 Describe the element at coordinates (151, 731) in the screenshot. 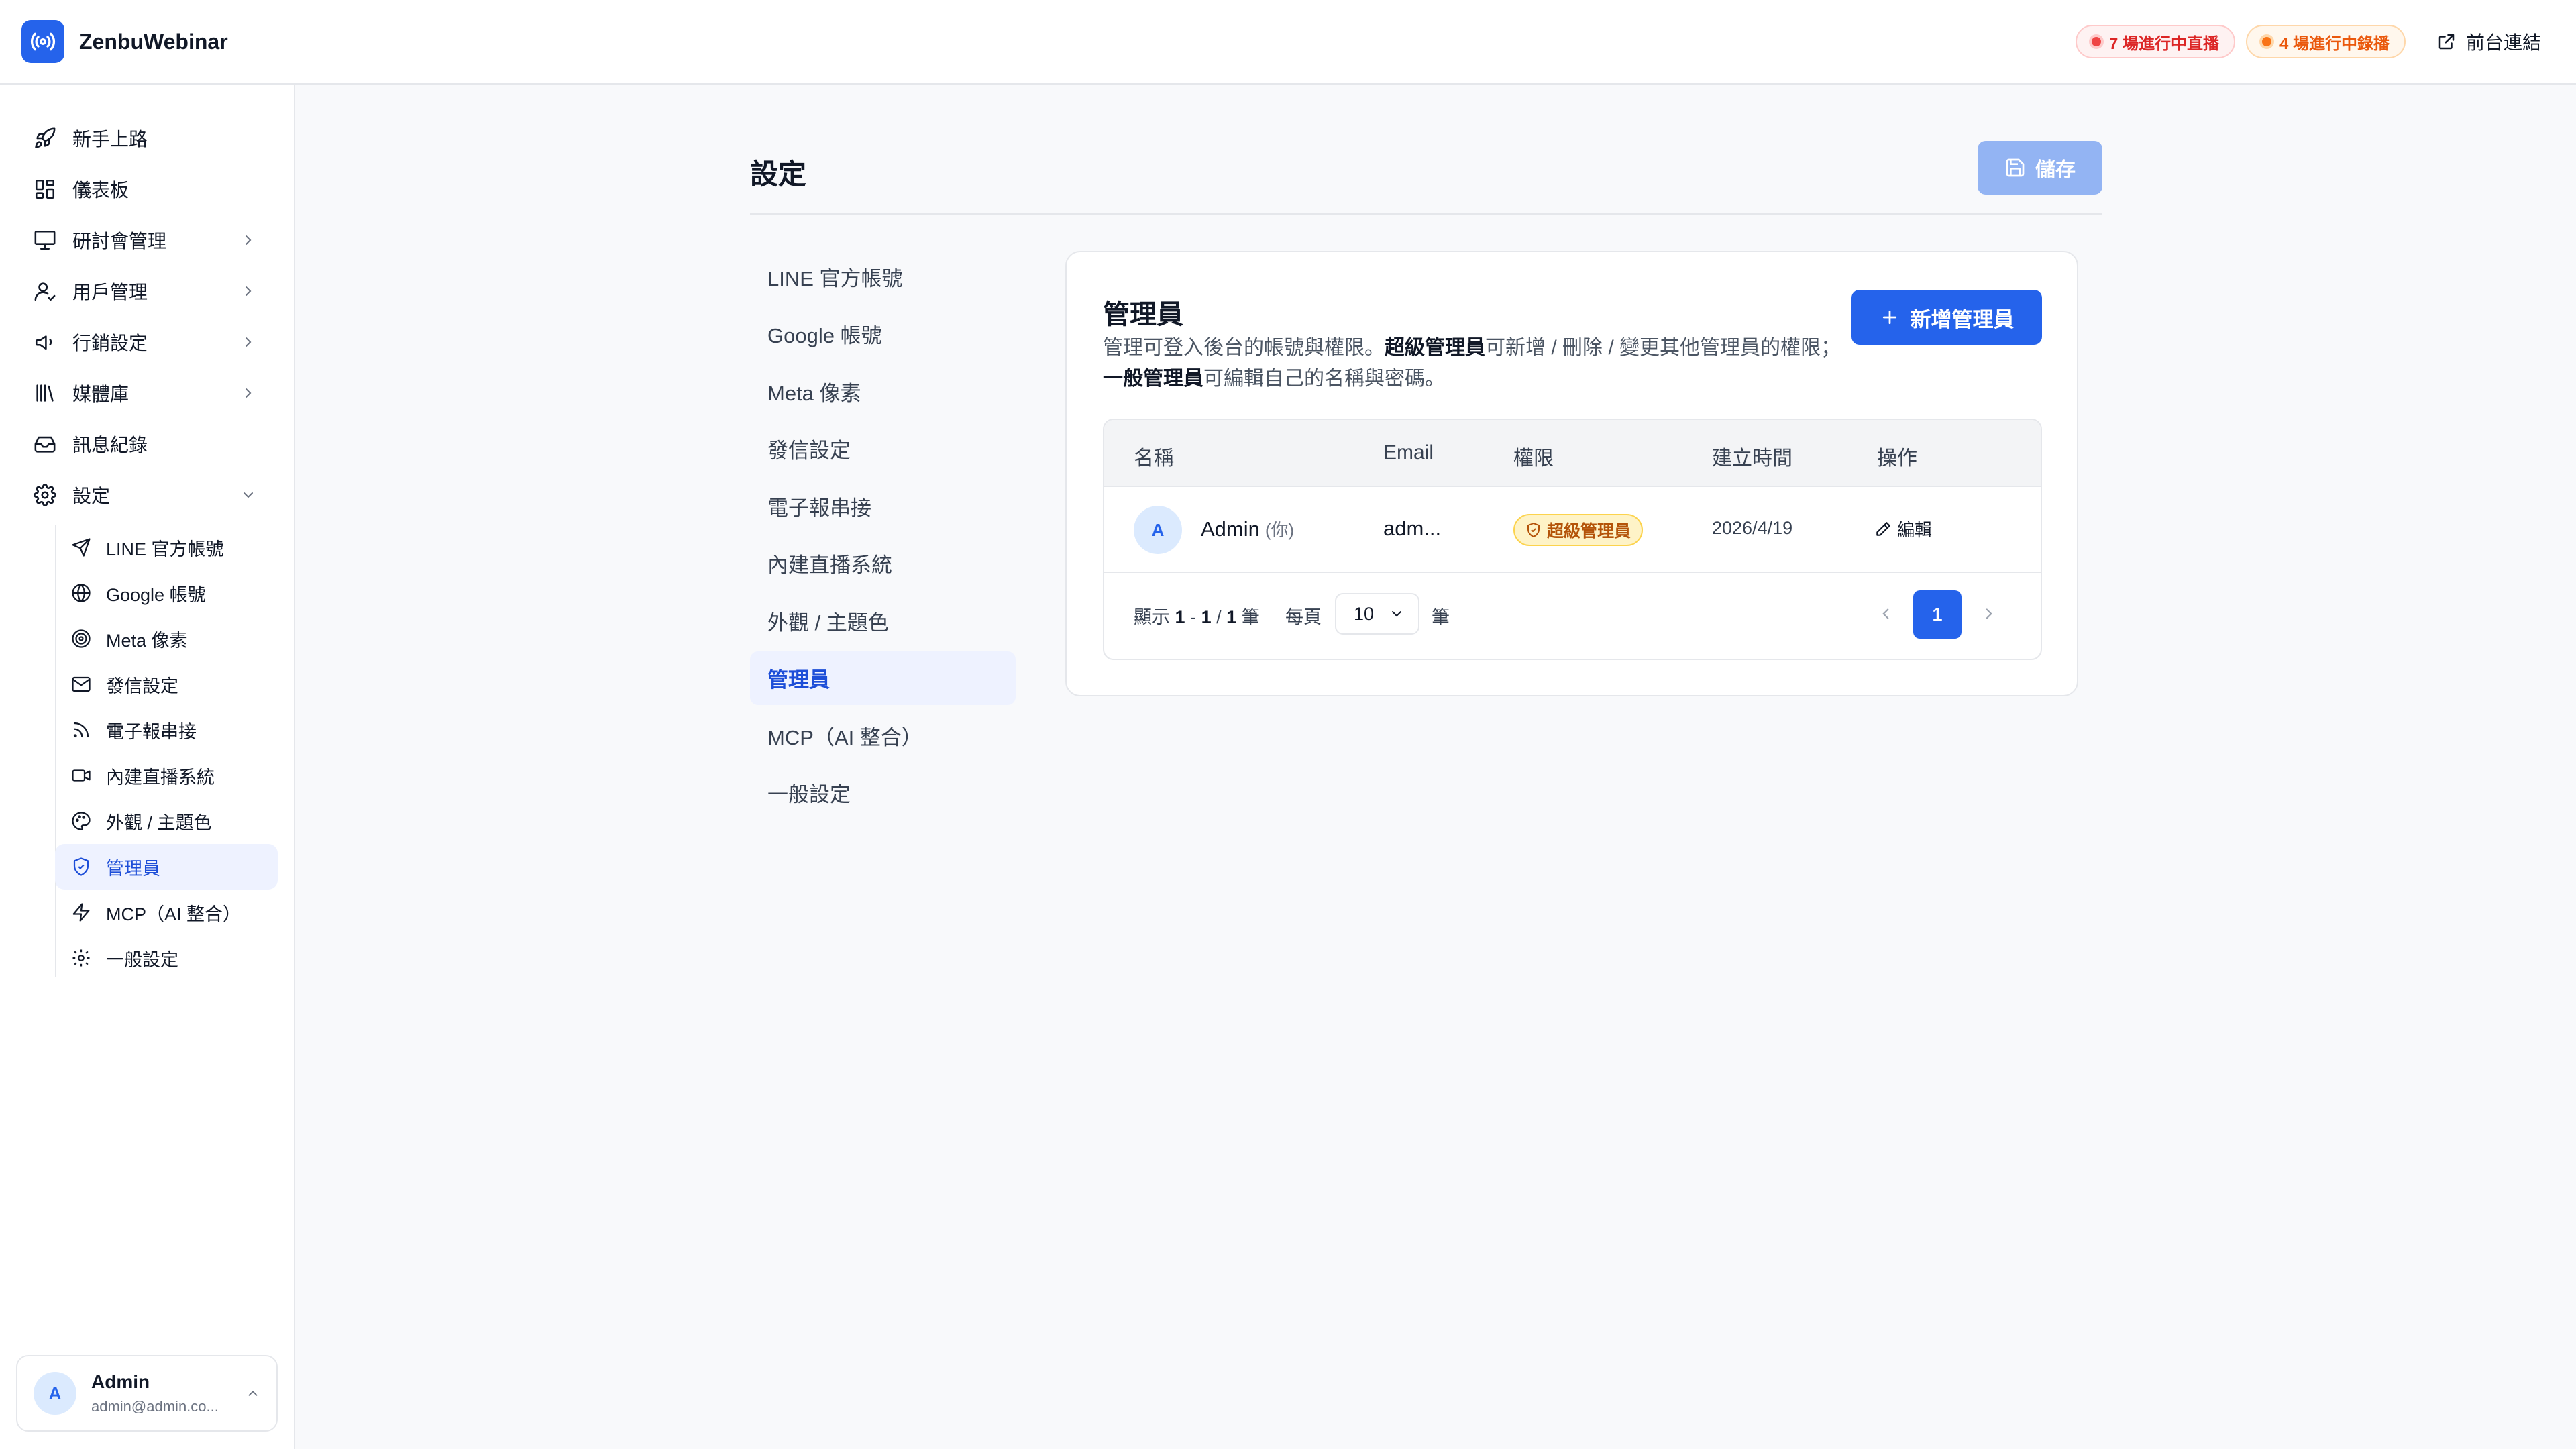

I see `subnav-item-label: 電子報串接` at that location.